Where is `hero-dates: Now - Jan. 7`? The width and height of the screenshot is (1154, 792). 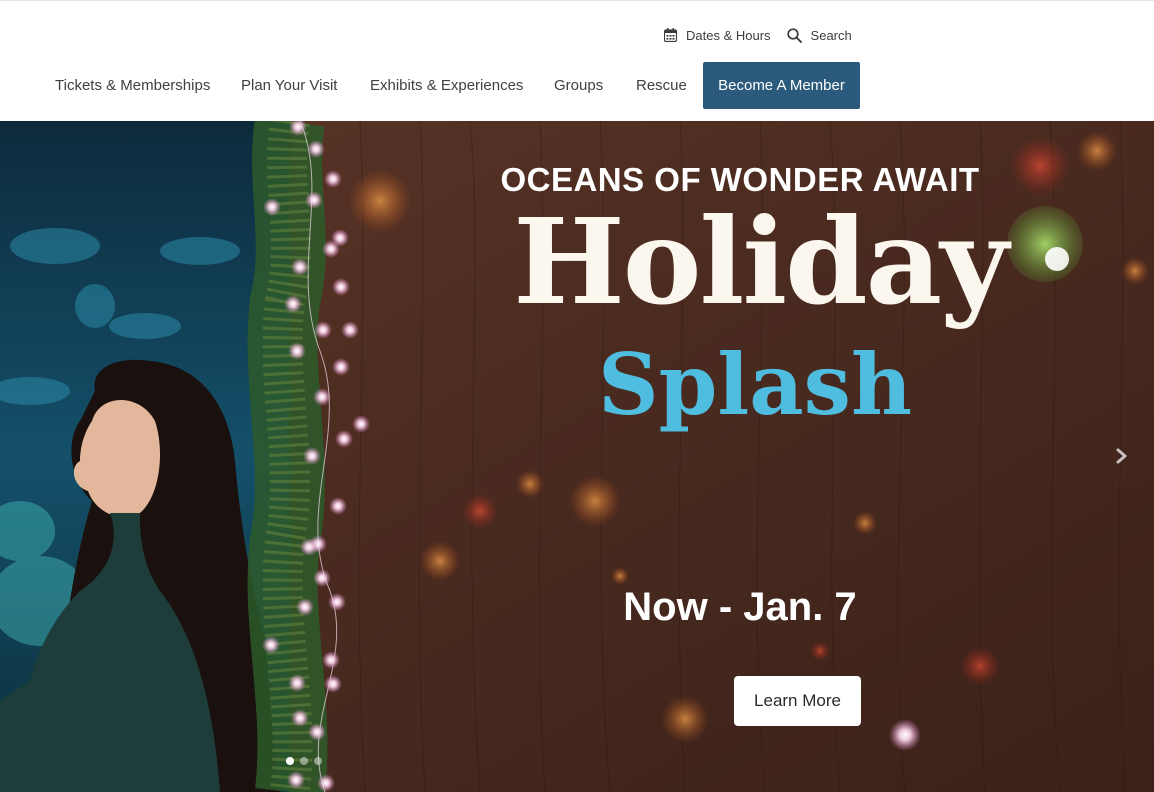
hero-dates: Now - Jan. 7 is located at coordinates (740, 607).